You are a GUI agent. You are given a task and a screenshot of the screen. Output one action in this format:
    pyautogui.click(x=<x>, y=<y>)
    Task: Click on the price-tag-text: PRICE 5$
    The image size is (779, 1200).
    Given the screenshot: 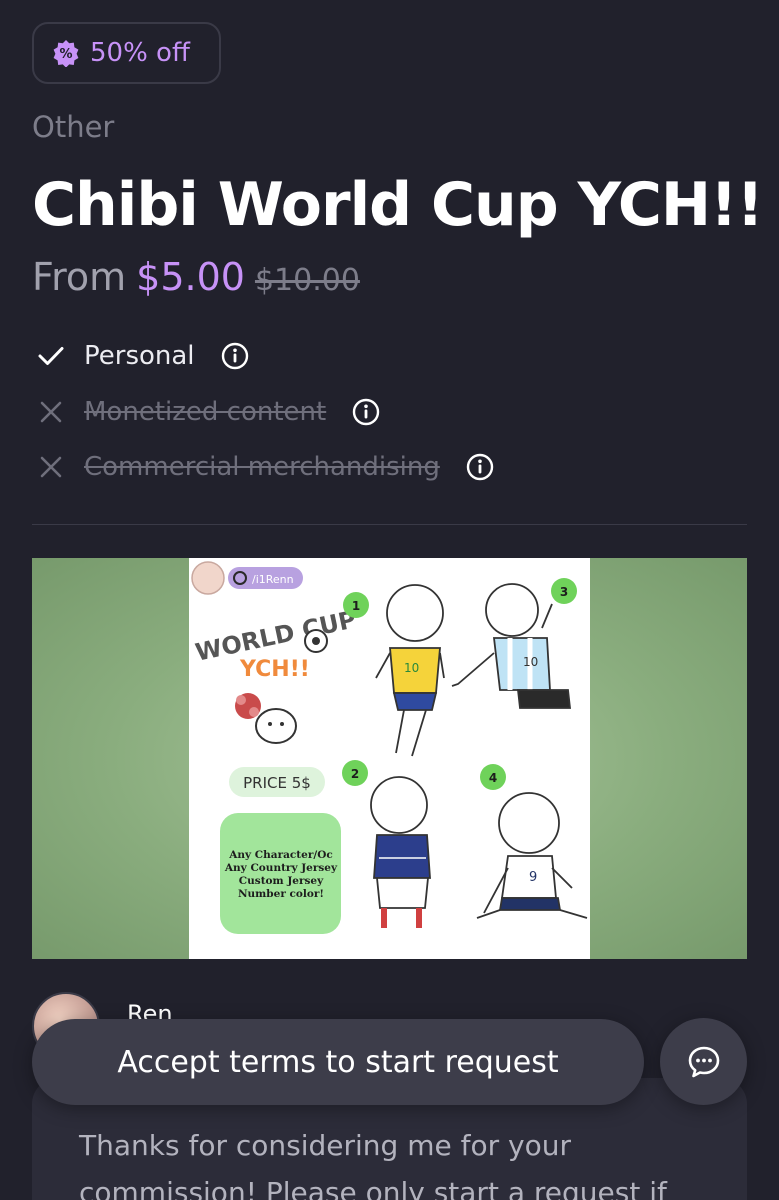 What is the action you would take?
    pyautogui.click(x=277, y=783)
    